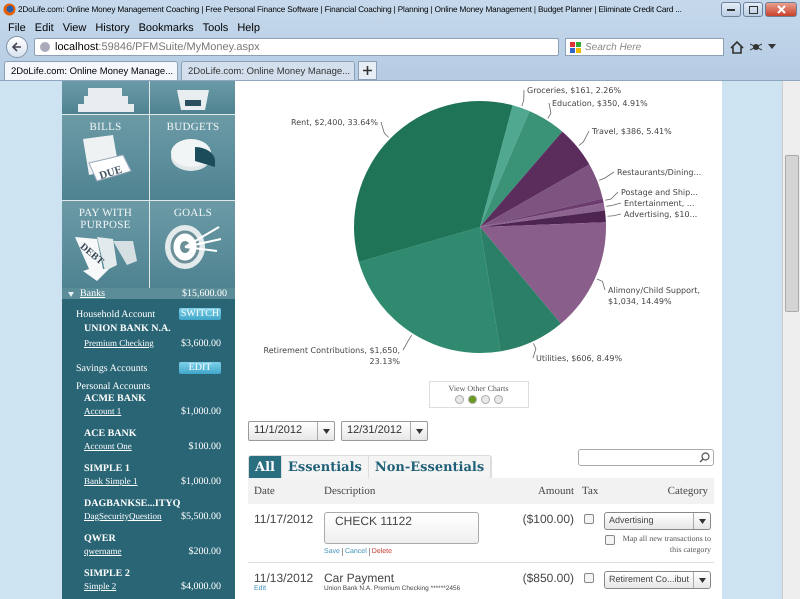 The width and height of the screenshot is (800, 599). I want to click on menu-item: View, so click(74, 28).